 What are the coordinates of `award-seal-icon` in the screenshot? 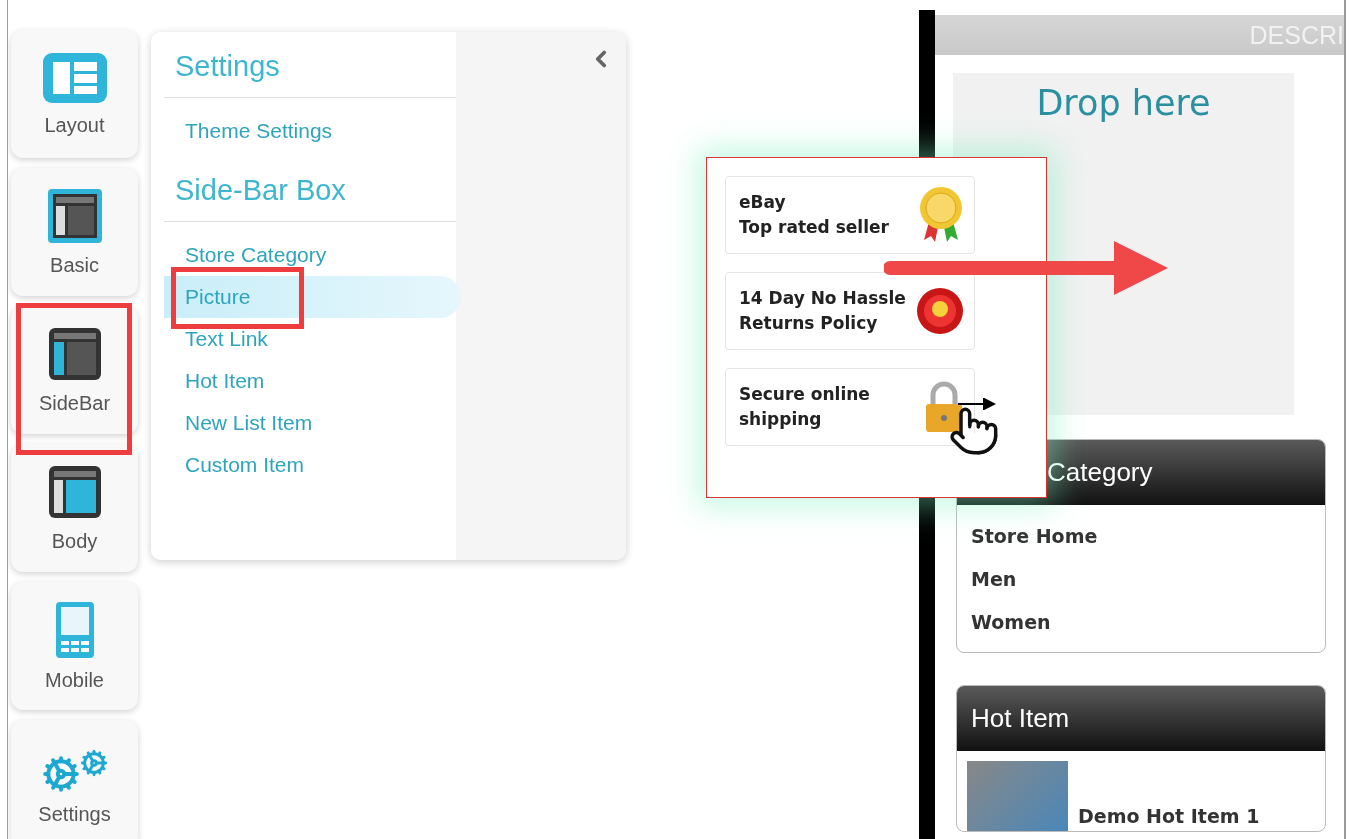 It's located at (941, 215).